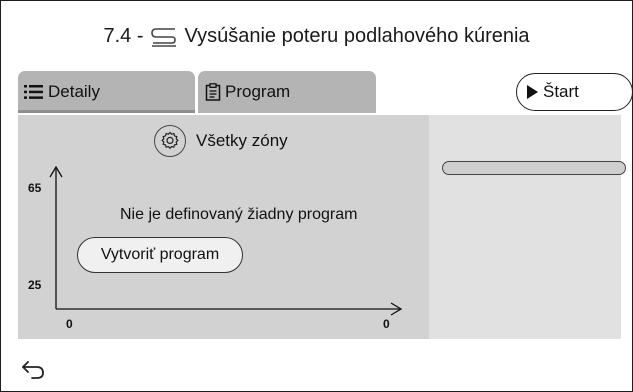 The height and width of the screenshot is (392, 633). I want to click on tab-program: Program, so click(287, 92).